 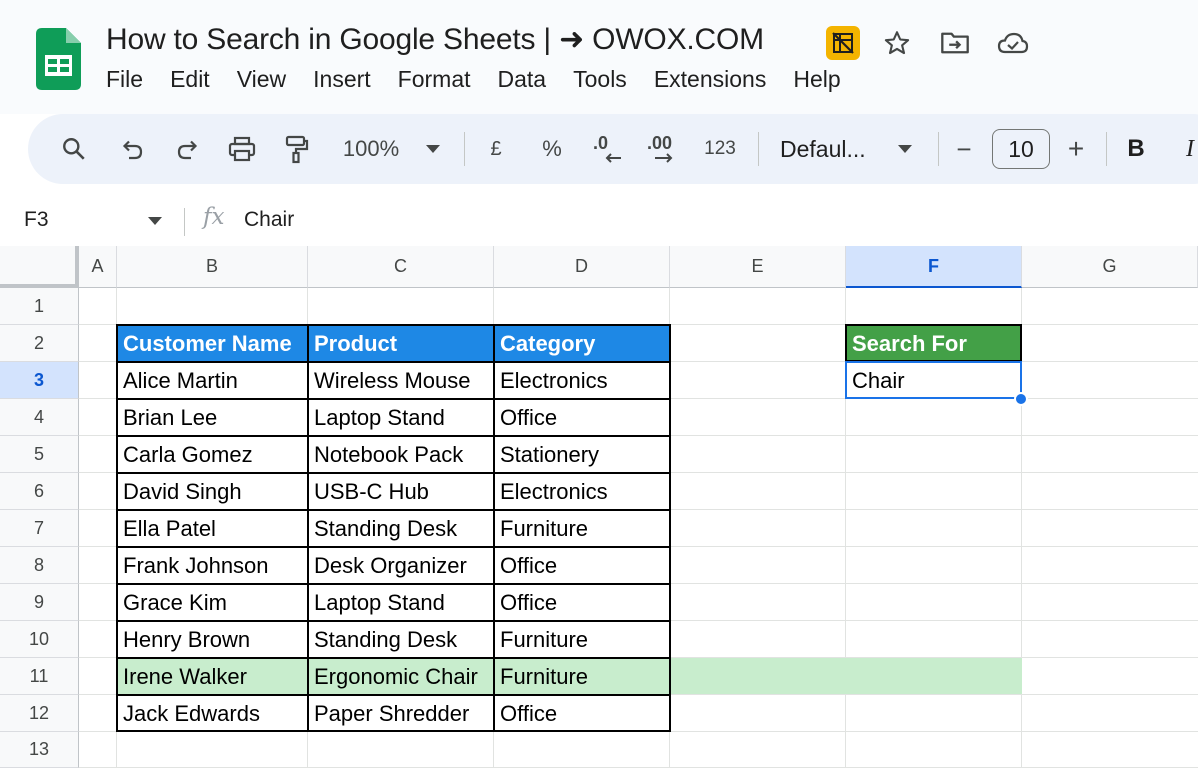 I want to click on row-header-12: 12, so click(x=39, y=713).